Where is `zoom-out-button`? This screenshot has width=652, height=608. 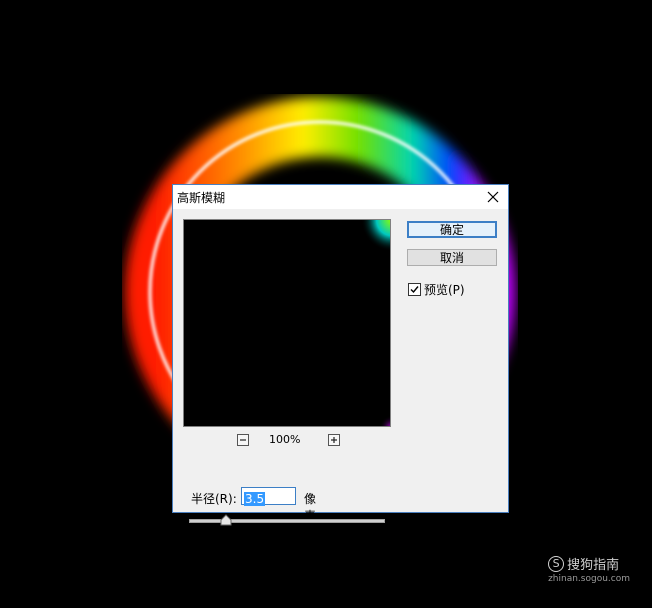
zoom-out-button is located at coordinates (243, 440).